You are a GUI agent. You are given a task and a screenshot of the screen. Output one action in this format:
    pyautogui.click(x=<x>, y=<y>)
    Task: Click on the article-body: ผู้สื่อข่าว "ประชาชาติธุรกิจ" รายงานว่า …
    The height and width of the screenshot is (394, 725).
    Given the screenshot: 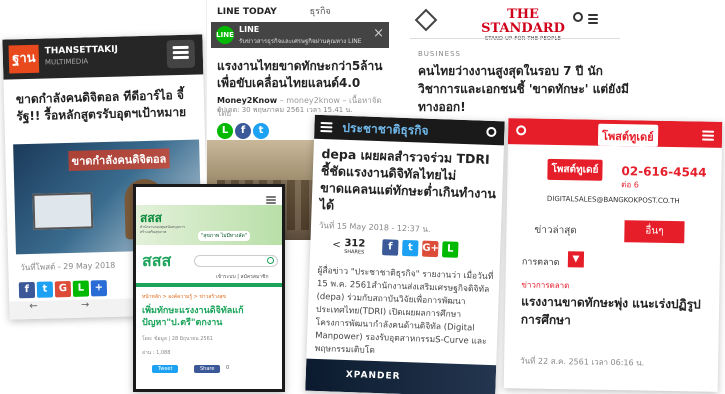 What is the action you would take?
    pyautogui.click(x=404, y=311)
    